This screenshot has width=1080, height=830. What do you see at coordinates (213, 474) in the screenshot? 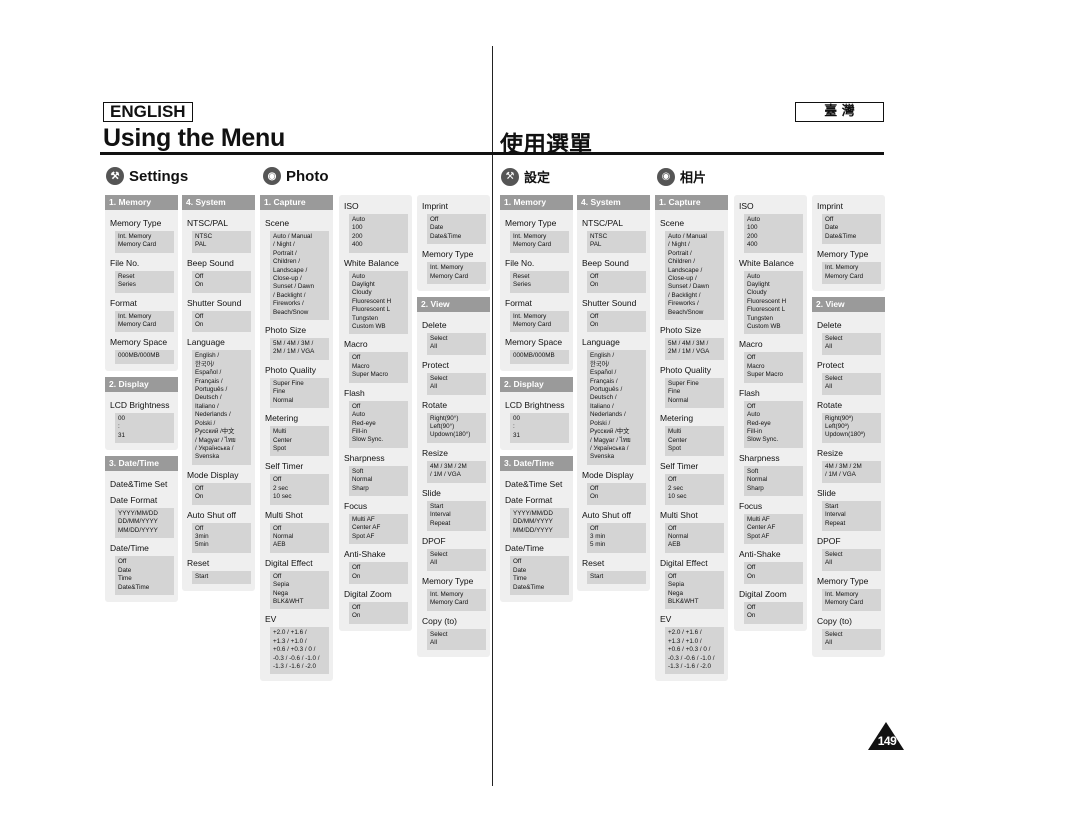
I see `menu-item-label: Mode Display` at bounding box center [213, 474].